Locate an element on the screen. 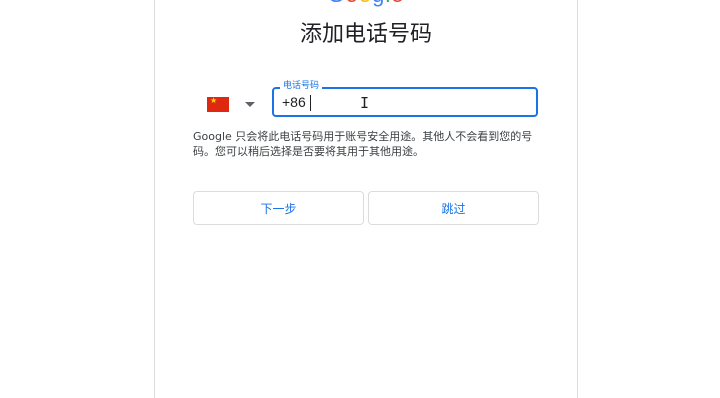 The image size is (720, 398). chevron-down-icon is located at coordinates (250, 104).